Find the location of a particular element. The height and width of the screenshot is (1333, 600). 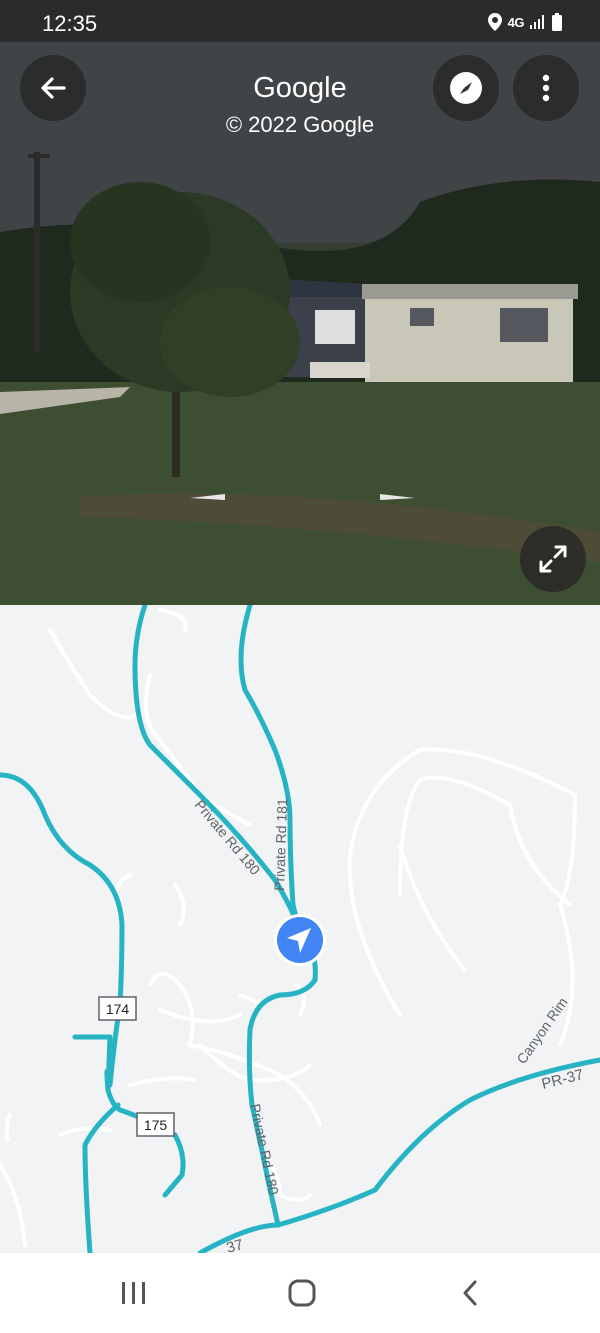

shield-174-text: 174 is located at coordinates (118, 1009).